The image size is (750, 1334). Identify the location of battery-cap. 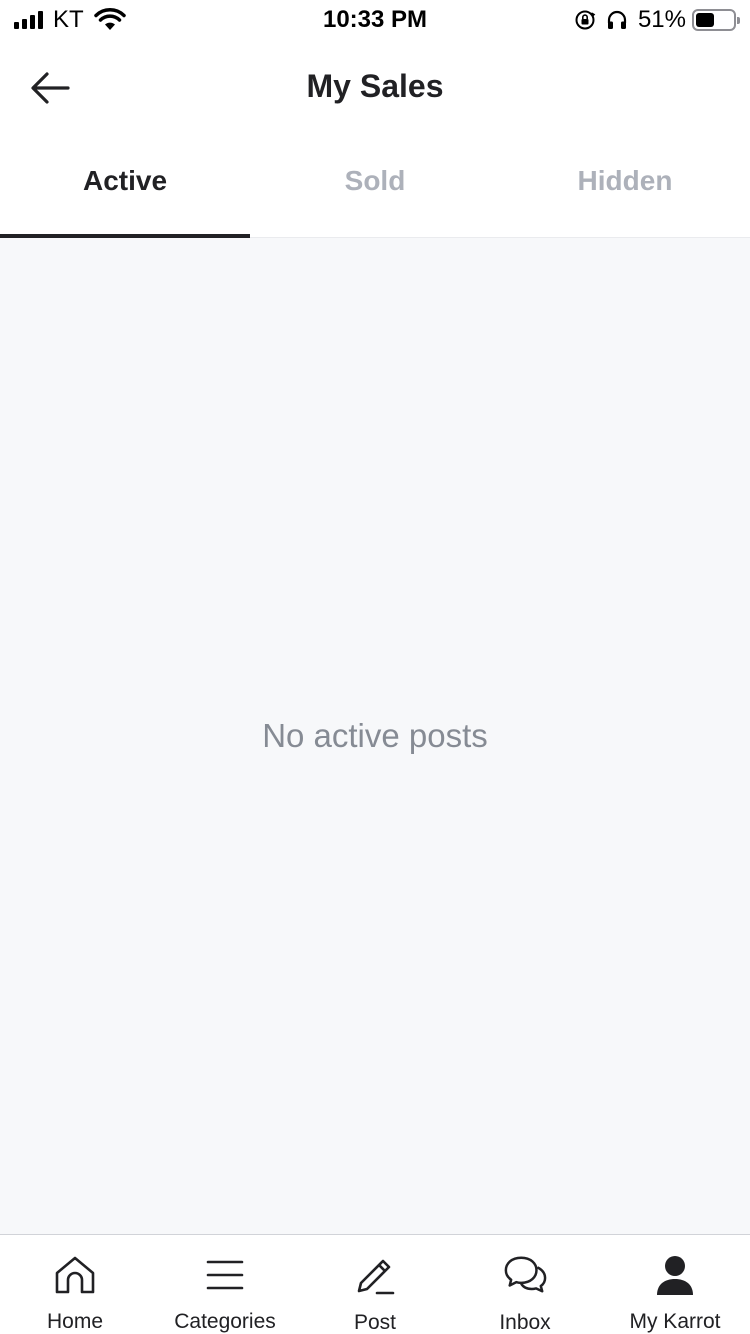
(738, 20).